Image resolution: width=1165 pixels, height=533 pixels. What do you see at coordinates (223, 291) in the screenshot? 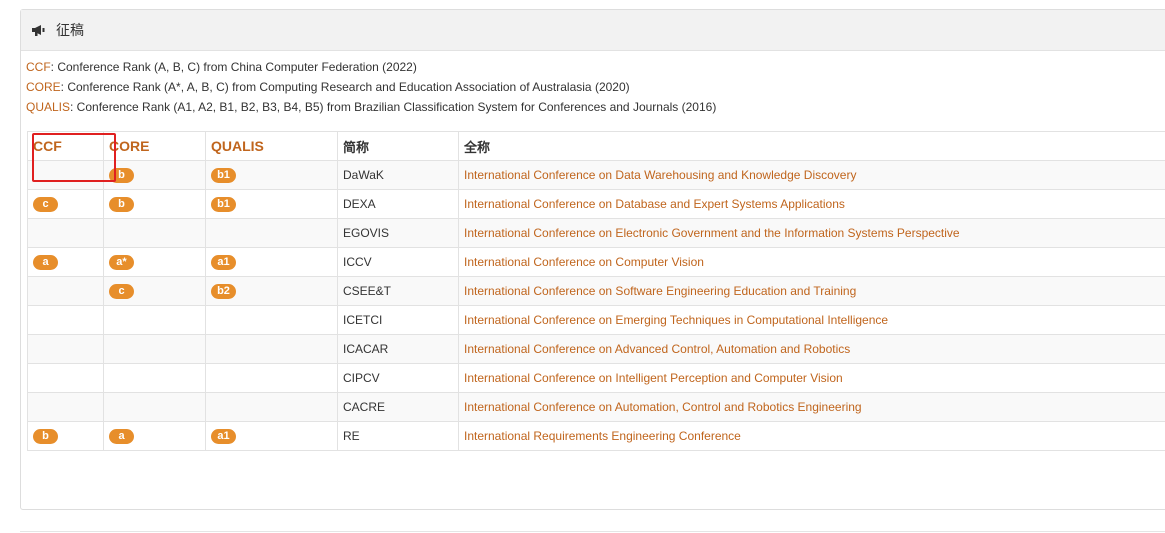
I see `qualis-rank-badge: b2` at bounding box center [223, 291].